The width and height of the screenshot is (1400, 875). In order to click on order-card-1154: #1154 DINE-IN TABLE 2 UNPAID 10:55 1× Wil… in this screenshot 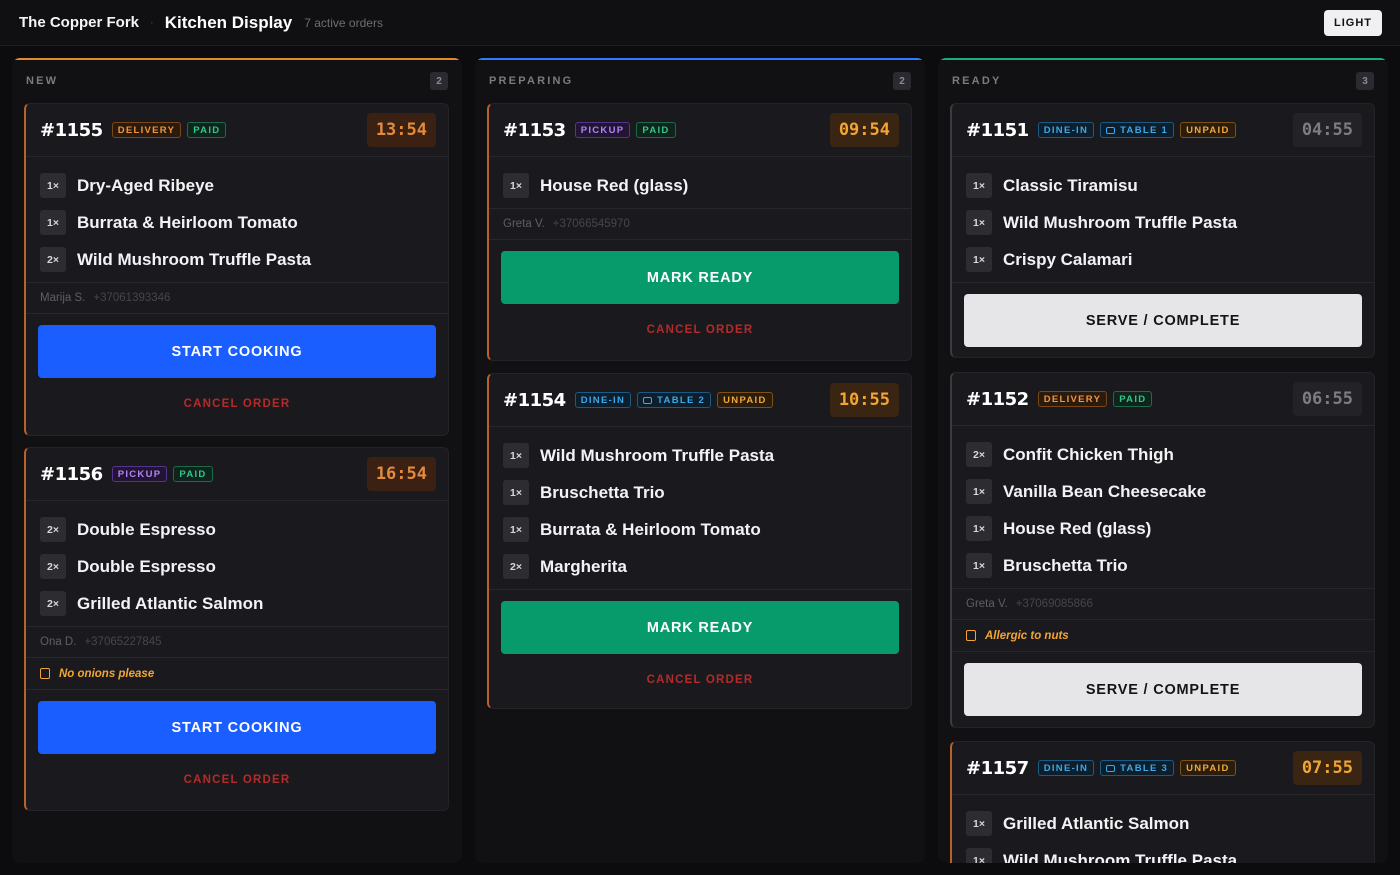, I will do `click(699, 541)`.